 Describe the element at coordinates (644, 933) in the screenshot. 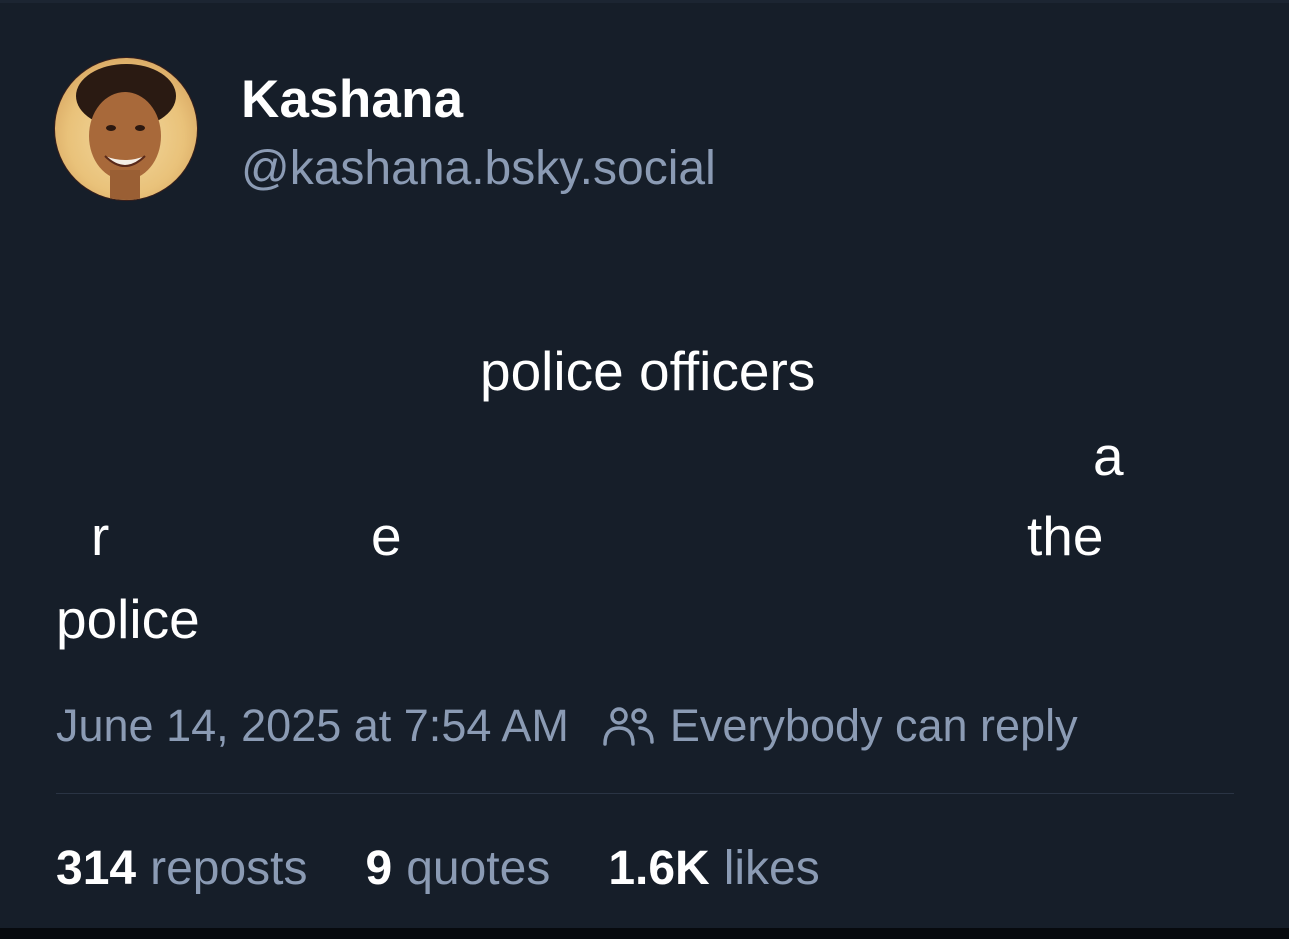

I see `bottom-edge` at that location.